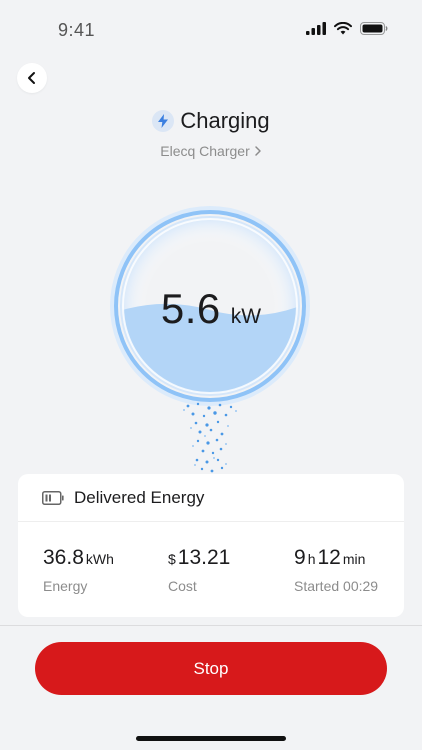 The image size is (422, 750). What do you see at coordinates (210, 437) in the screenshot?
I see `energy-particles` at bounding box center [210, 437].